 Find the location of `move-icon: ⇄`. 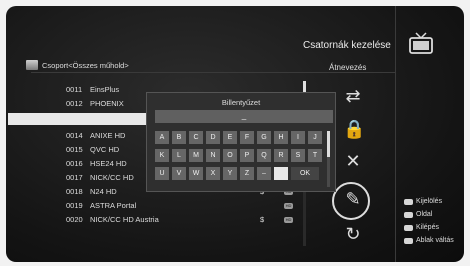

move-icon: ⇄ is located at coordinates (353, 96).